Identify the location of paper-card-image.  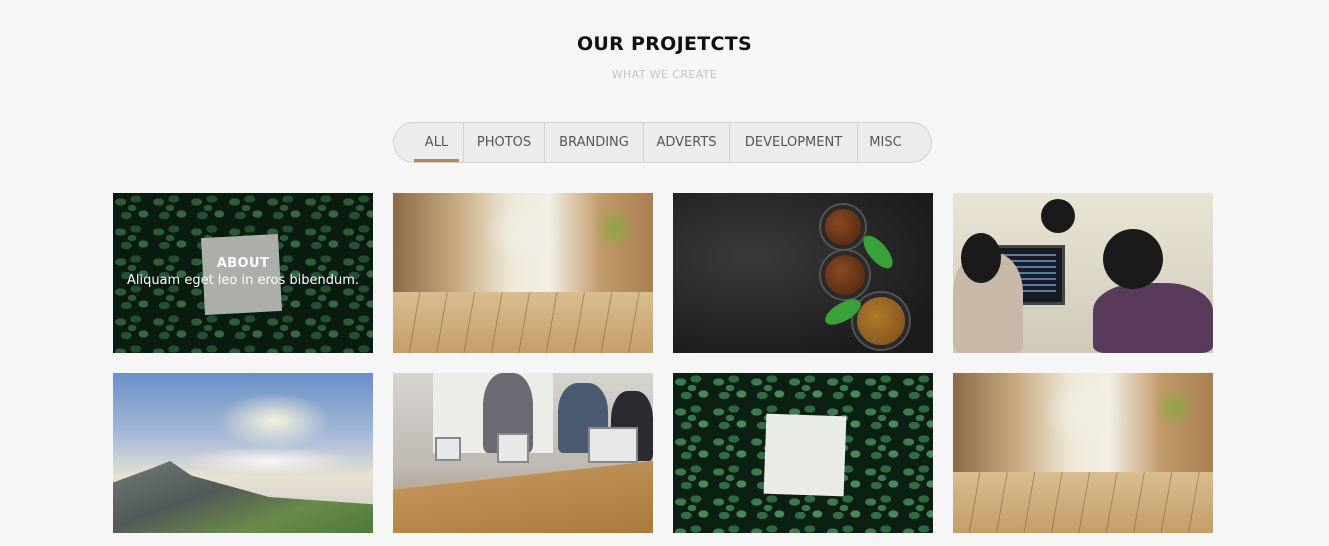
(805, 455).